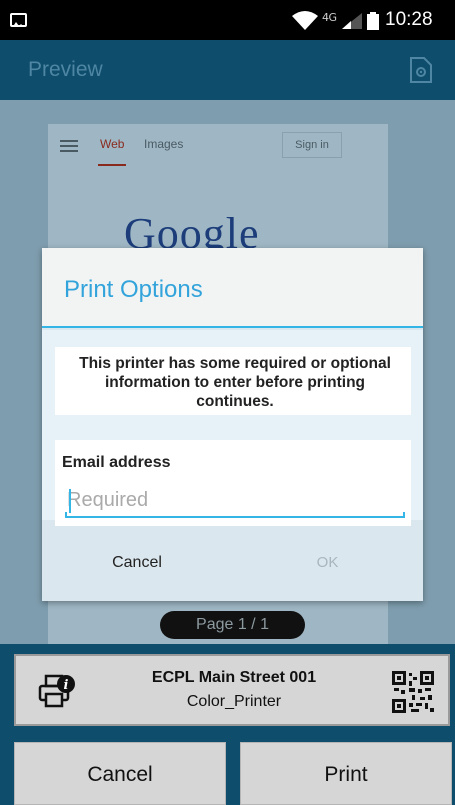  I want to click on dialog-actions: Cancel OK, so click(232, 565).